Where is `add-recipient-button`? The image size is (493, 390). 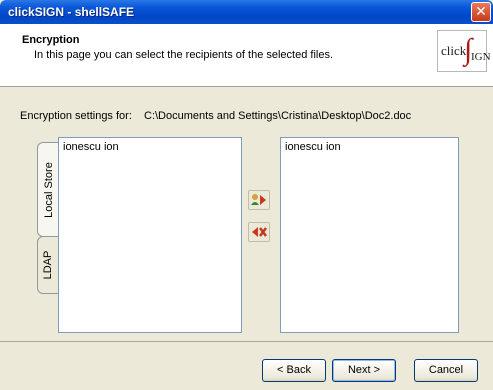 add-recipient-button is located at coordinates (259, 200).